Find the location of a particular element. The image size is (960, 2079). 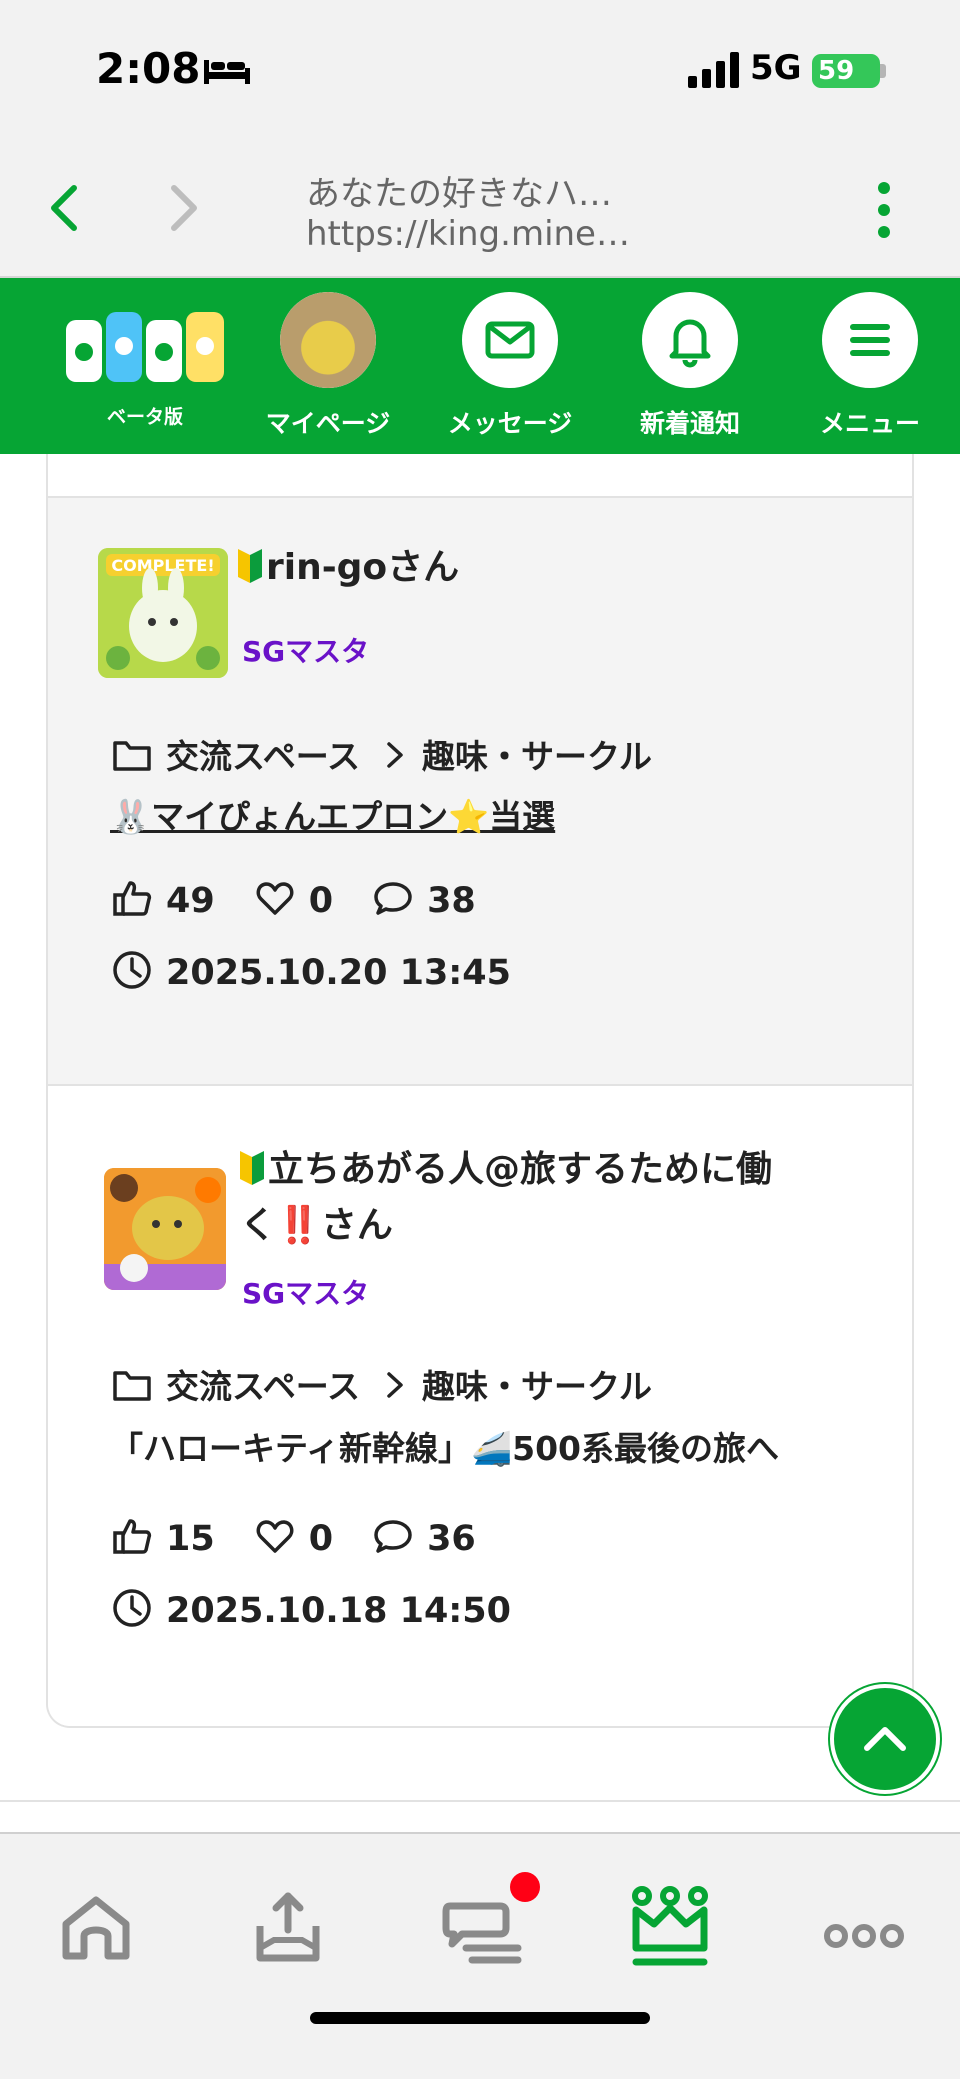

post-stats: 49 0 38 is located at coordinates (294, 899).